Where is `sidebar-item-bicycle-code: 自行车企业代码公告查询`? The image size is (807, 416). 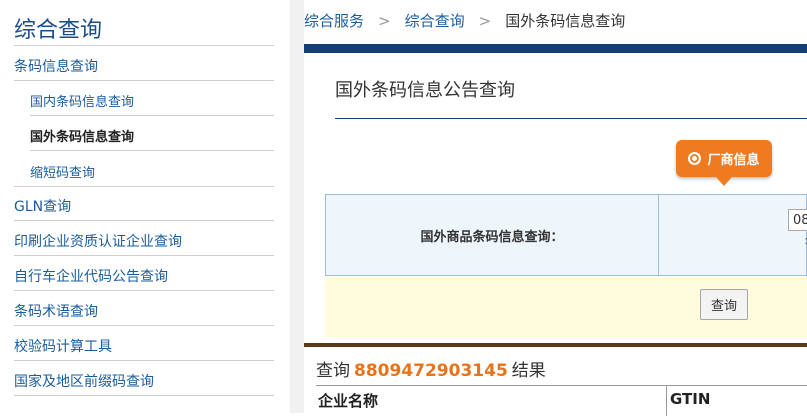
sidebar-item-bicycle-code: 自行车企业代码公告查询 is located at coordinates (91, 276).